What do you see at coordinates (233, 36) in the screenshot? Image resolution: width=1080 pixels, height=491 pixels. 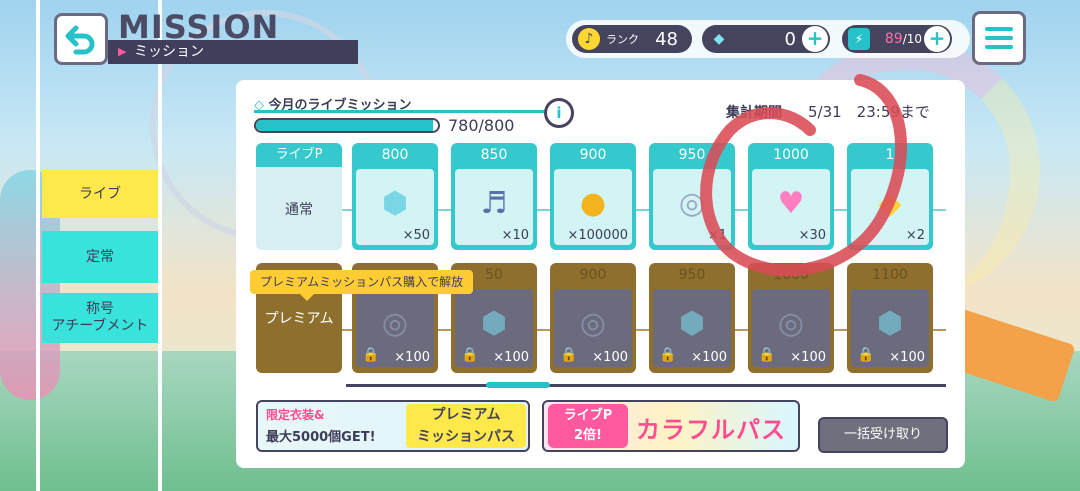 I see `page-header: MISSION ミッション` at bounding box center [233, 36].